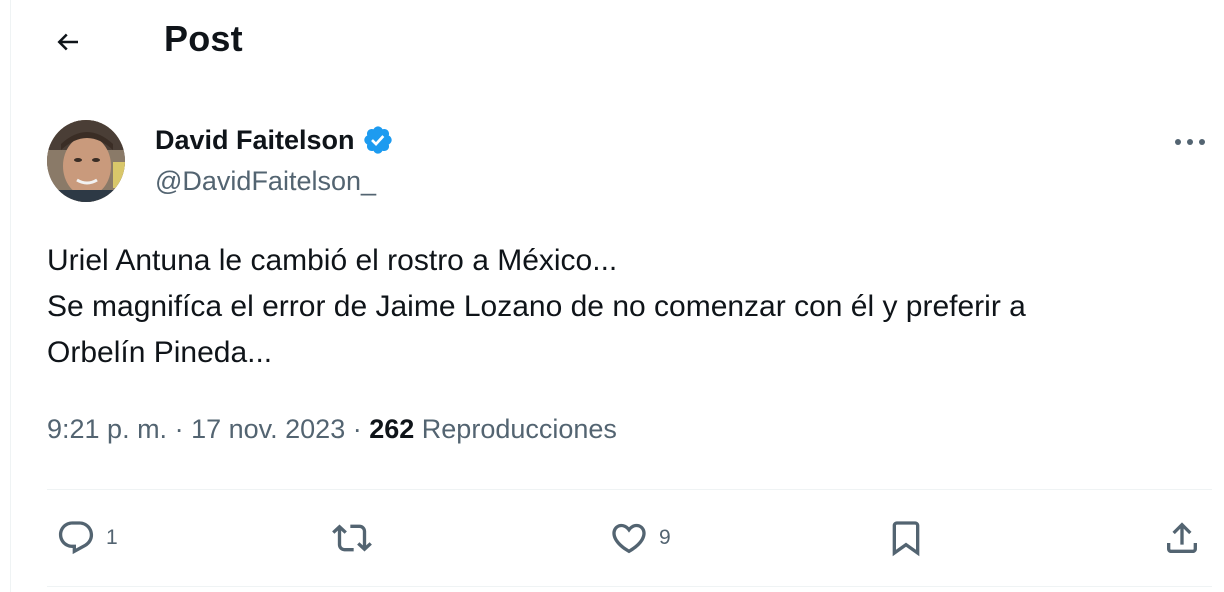 The width and height of the screenshot is (1224, 592). What do you see at coordinates (392, 429) in the screenshot?
I see `views-count: 262` at bounding box center [392, 429].